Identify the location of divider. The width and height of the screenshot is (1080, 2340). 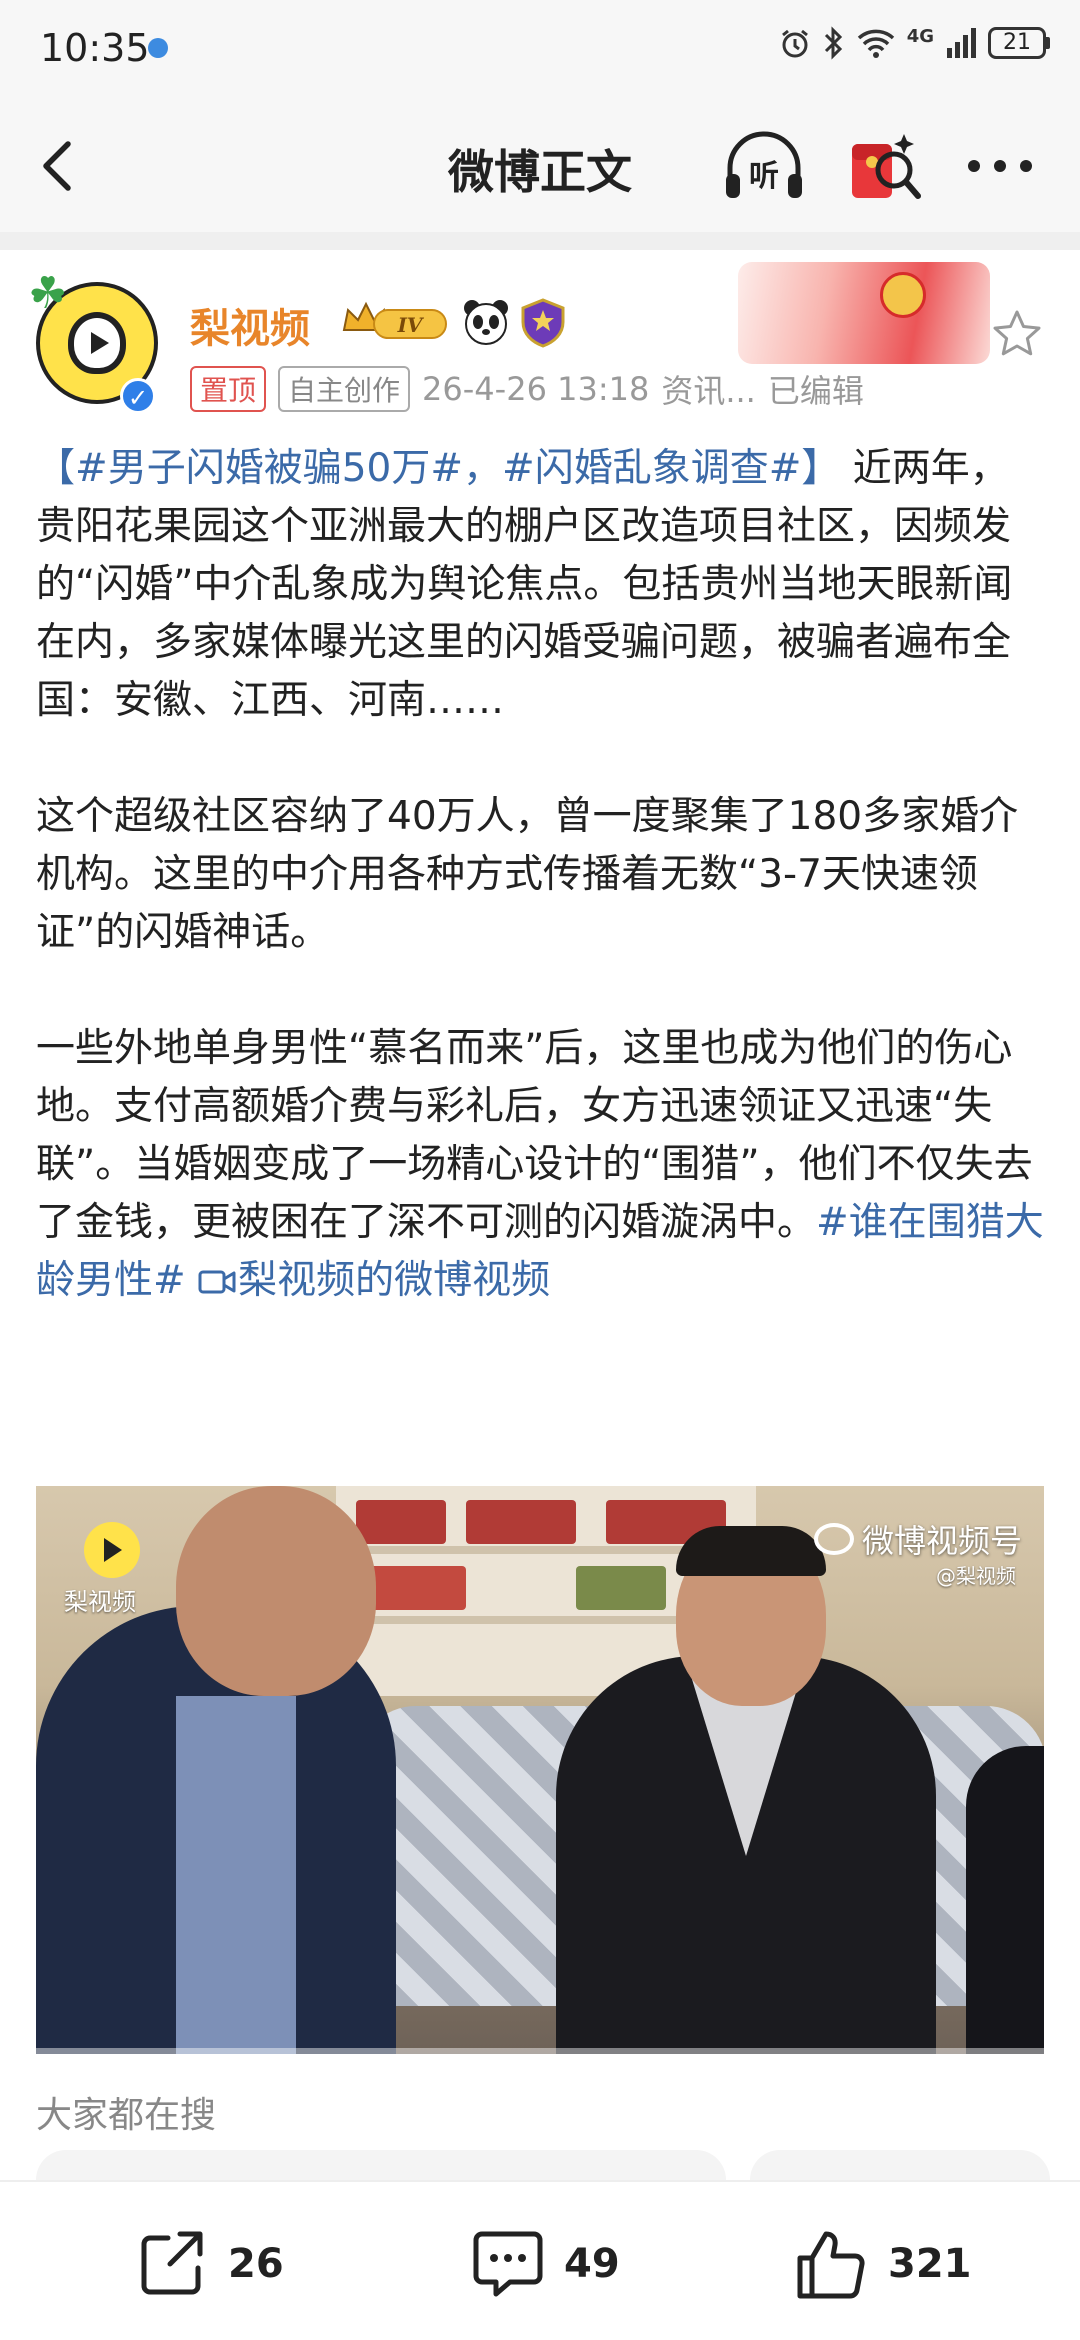
(540, 241).